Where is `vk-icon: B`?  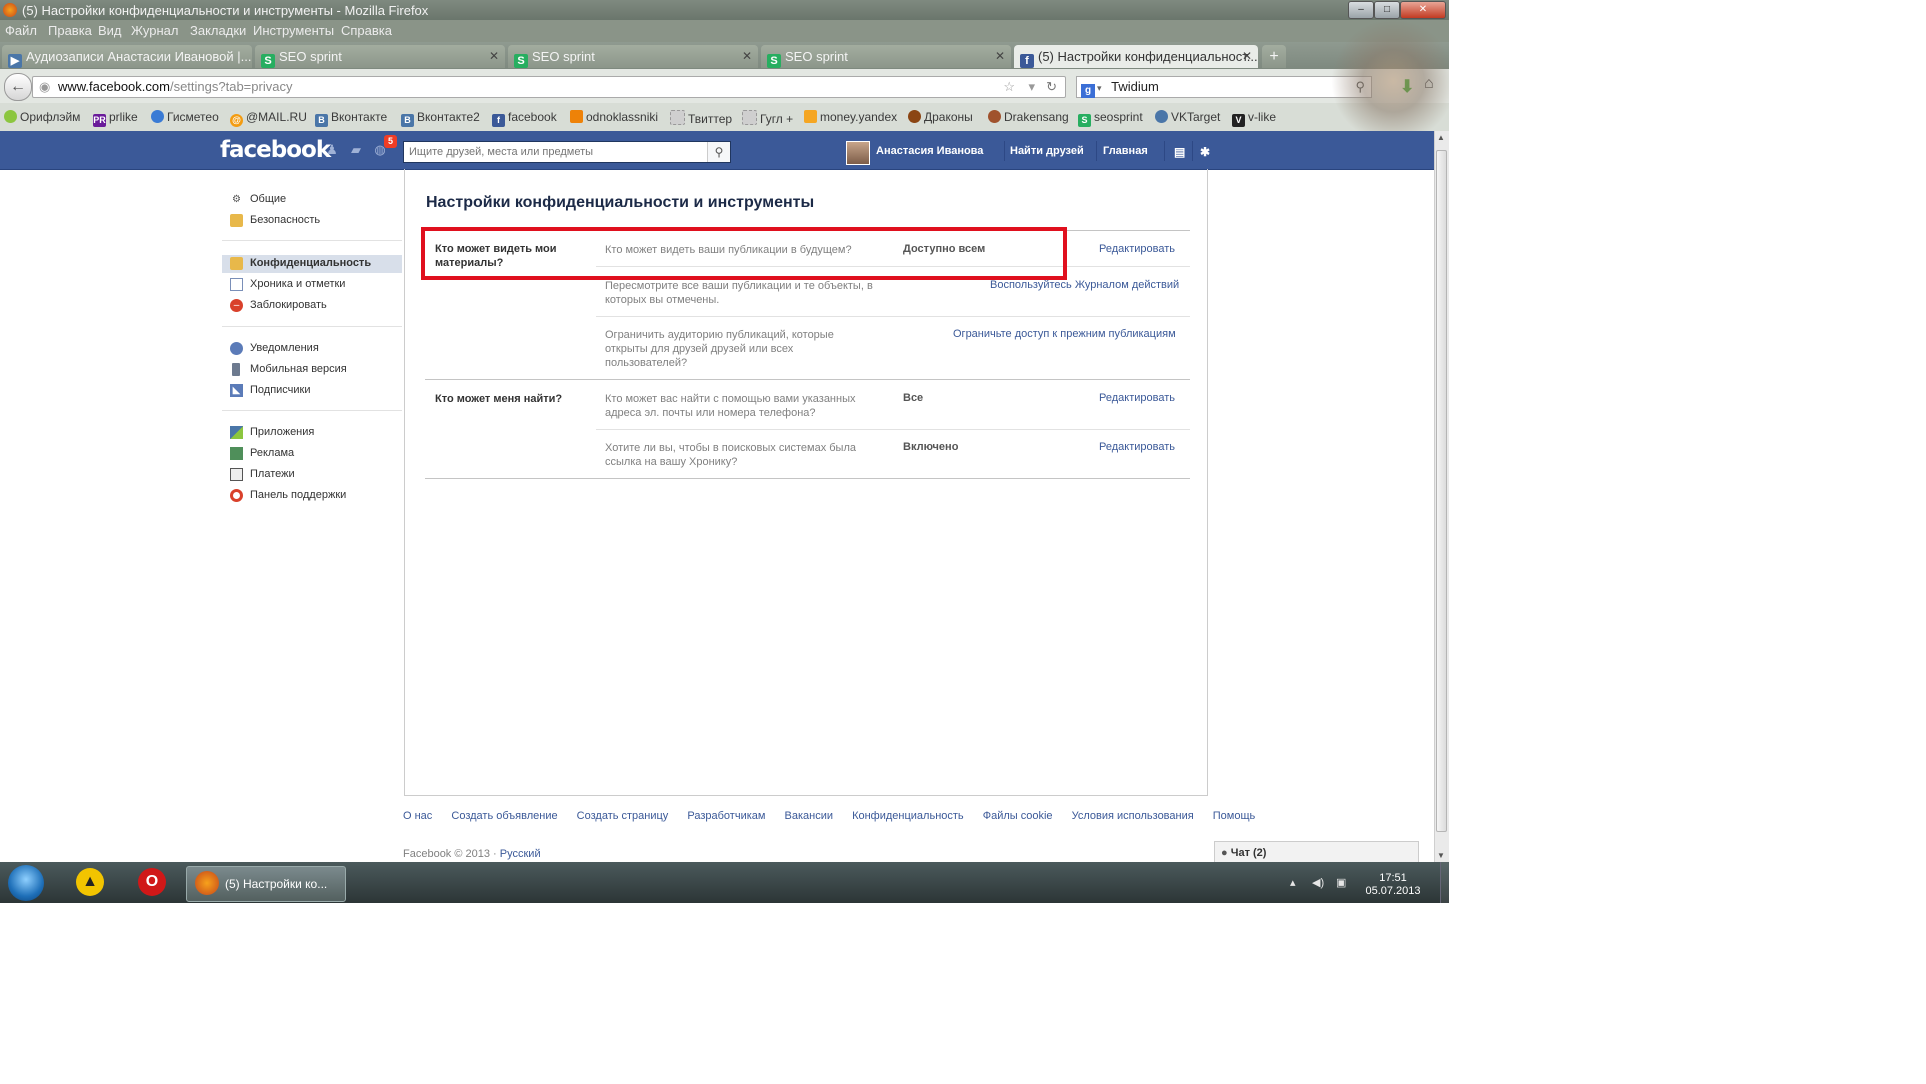 vk-icon: B is located at coordinates (407, 120).